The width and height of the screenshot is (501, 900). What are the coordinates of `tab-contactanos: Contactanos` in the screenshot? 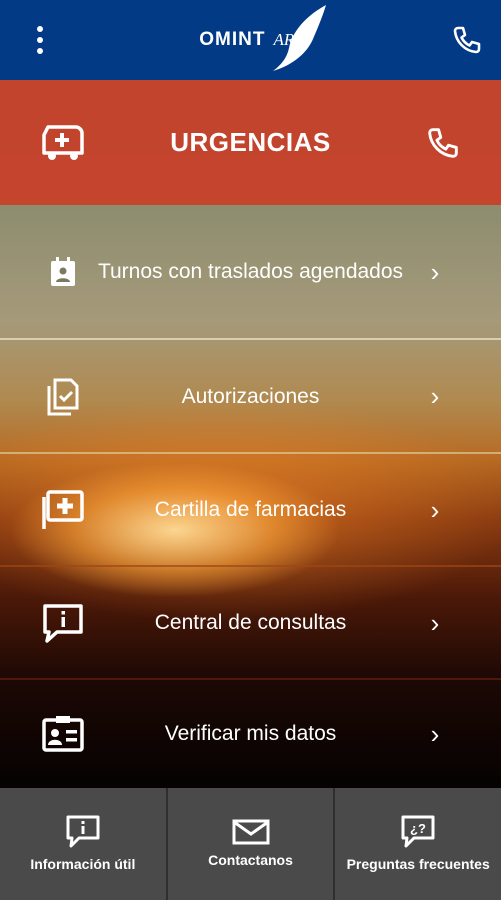 It's located at (252, 844).